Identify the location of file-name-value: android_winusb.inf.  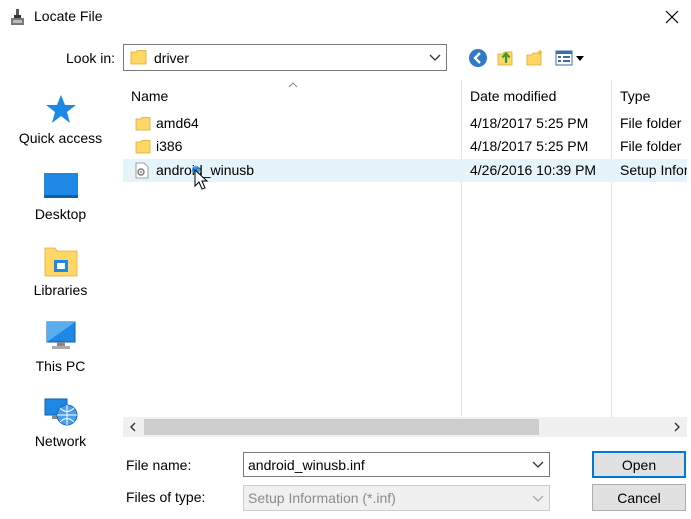
(306, 465).